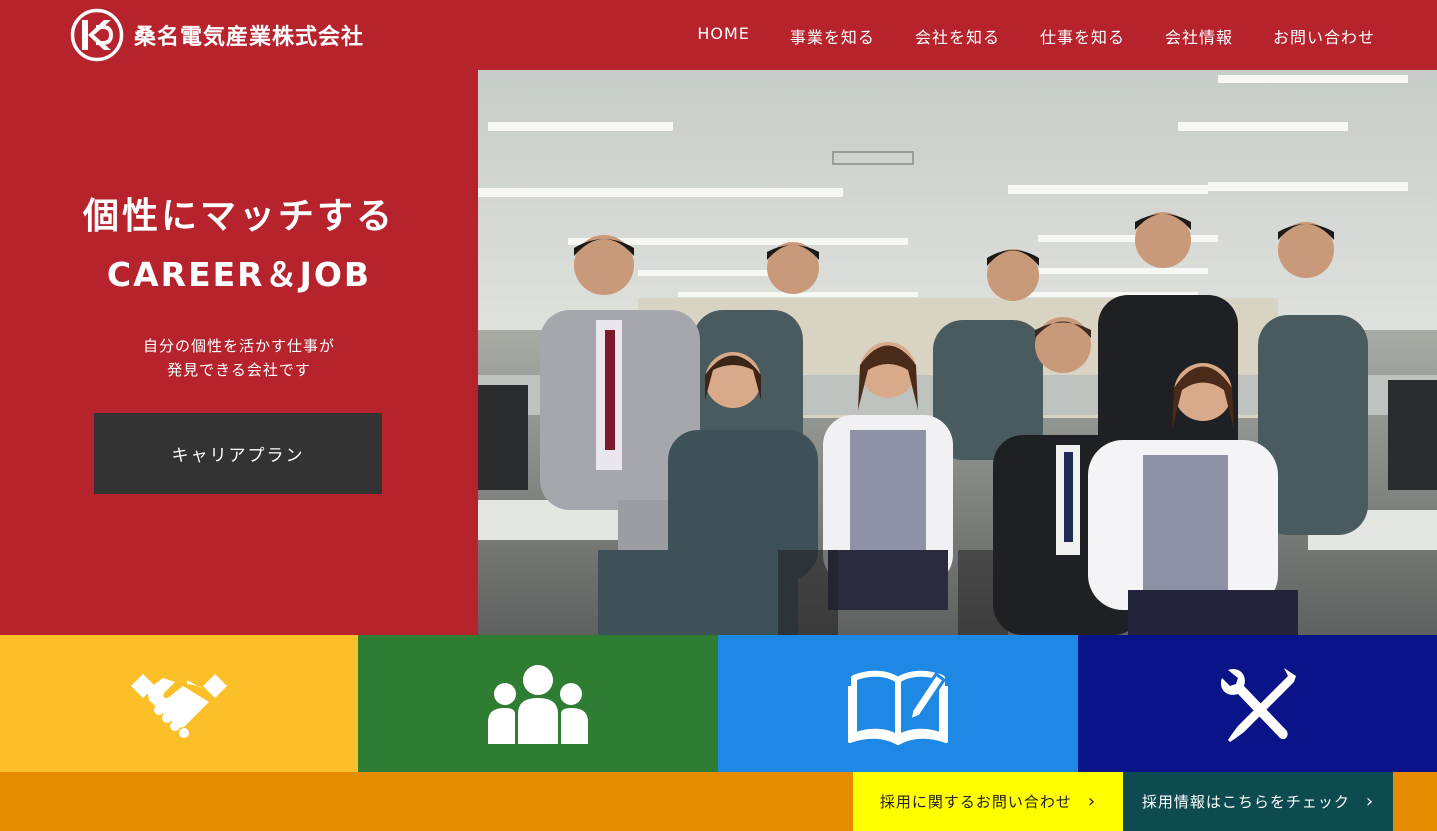 The width and height of the screenshot is (1437, 831). What do you see at coordinates (239, 358) in the screenshot?
I see `hero-subtitle: 自分の個性を活かす仕事が 発見できる会社です` at bounding box center [239, 358].